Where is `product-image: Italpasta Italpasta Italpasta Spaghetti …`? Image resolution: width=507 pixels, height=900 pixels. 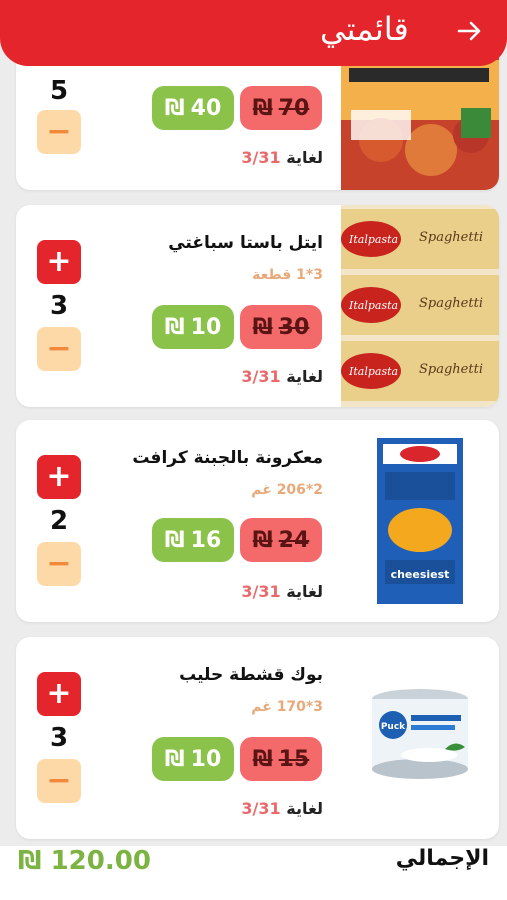 product-image: Italpasta Italpasta Italpasta Spaghetti … is located at coordinates (420, 306).